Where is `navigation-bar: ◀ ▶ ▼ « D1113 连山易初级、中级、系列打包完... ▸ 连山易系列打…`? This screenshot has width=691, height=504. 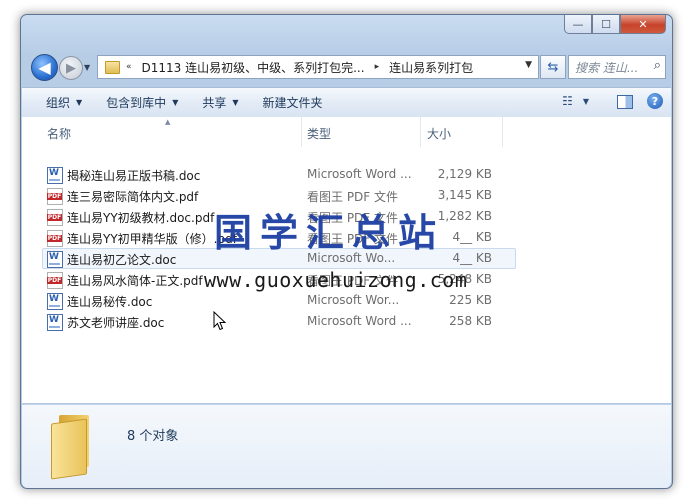
navigation-bar: ◀ ▶ ▼ « D1113 连山易初级、中级、系列打包完... ▸ 连山易系列打… is located at coordinates (347, 67).